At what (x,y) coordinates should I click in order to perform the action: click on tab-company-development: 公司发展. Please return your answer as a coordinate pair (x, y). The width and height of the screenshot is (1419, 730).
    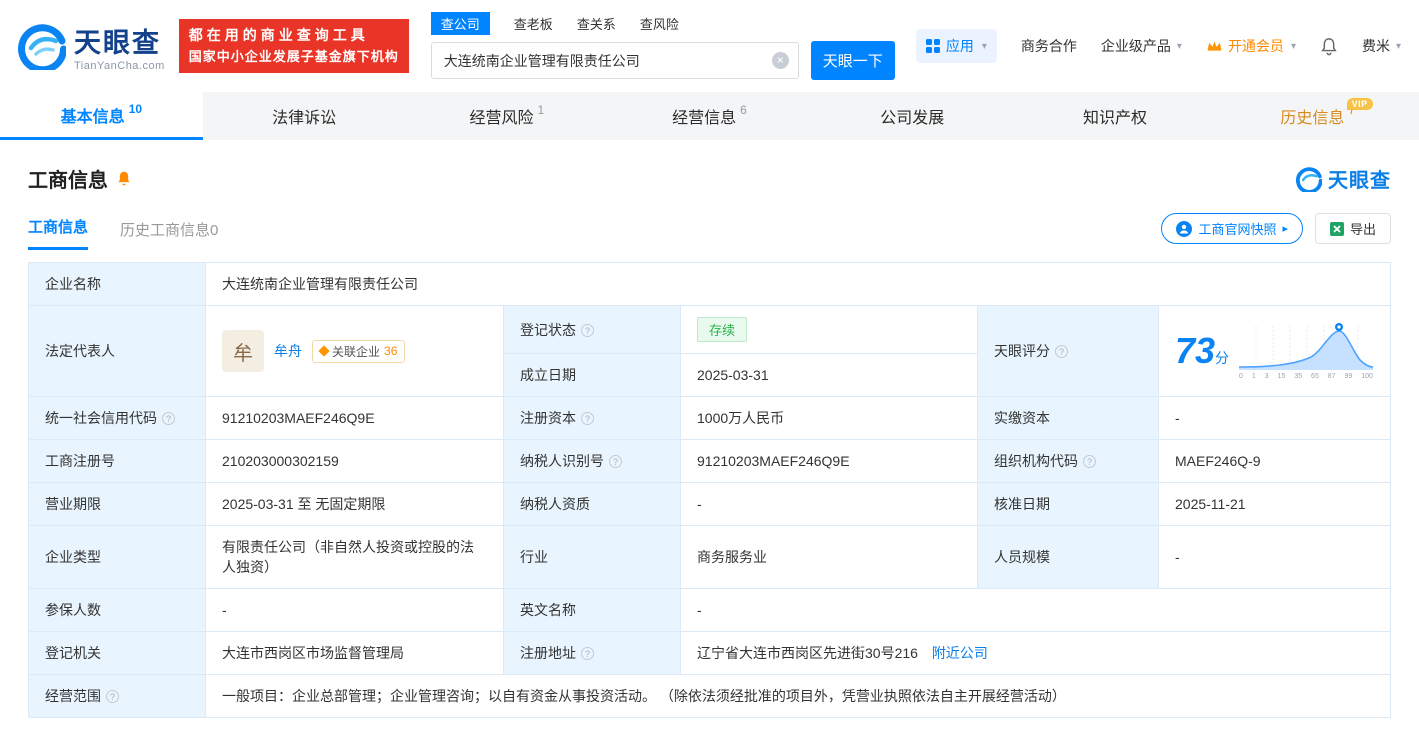
    Looking at the image, I should click on (912, 116).